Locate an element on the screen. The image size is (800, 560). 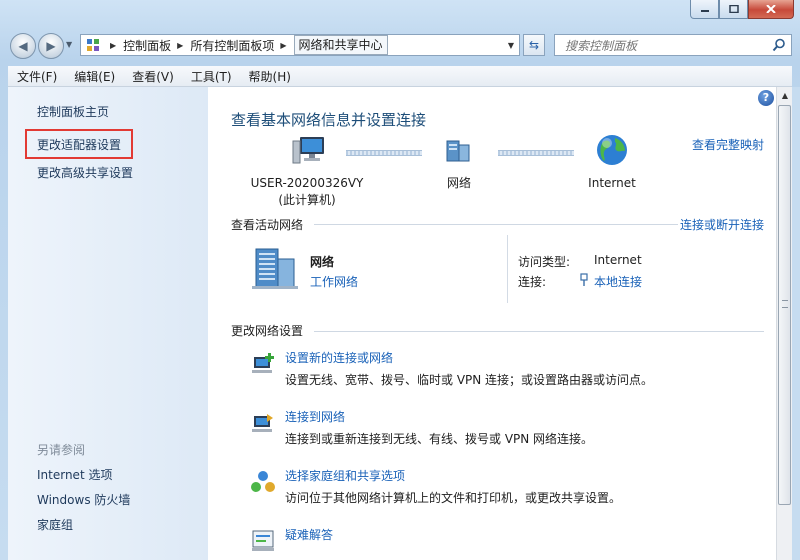
access-type-label: 访问类型: is located at coordinates (544, 262).